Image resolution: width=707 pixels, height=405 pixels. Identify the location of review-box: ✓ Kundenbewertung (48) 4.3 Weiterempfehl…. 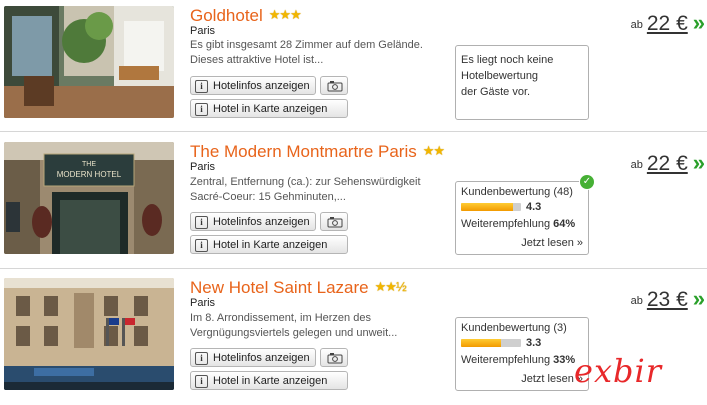
(525, 214).